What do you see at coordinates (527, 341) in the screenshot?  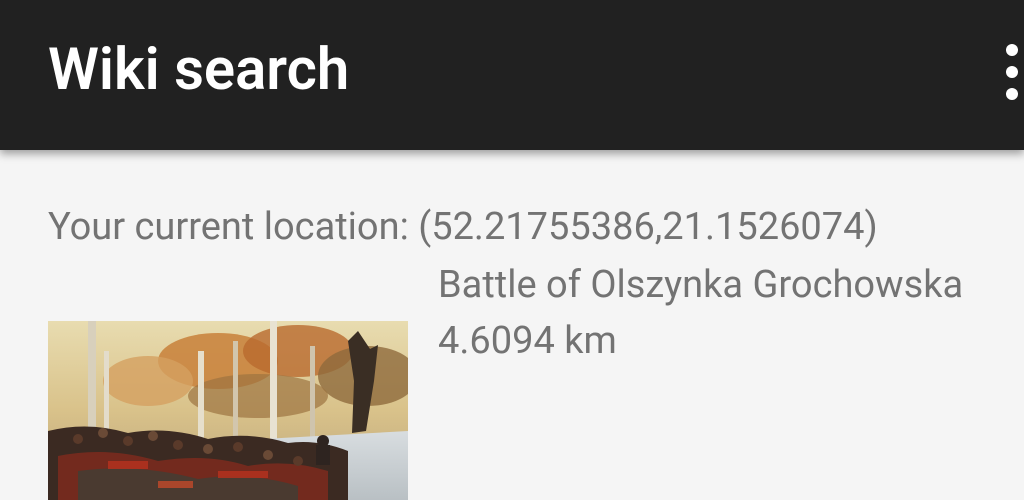 I see `result-distance: 4.6094 km` at bounding box center [527, 341].